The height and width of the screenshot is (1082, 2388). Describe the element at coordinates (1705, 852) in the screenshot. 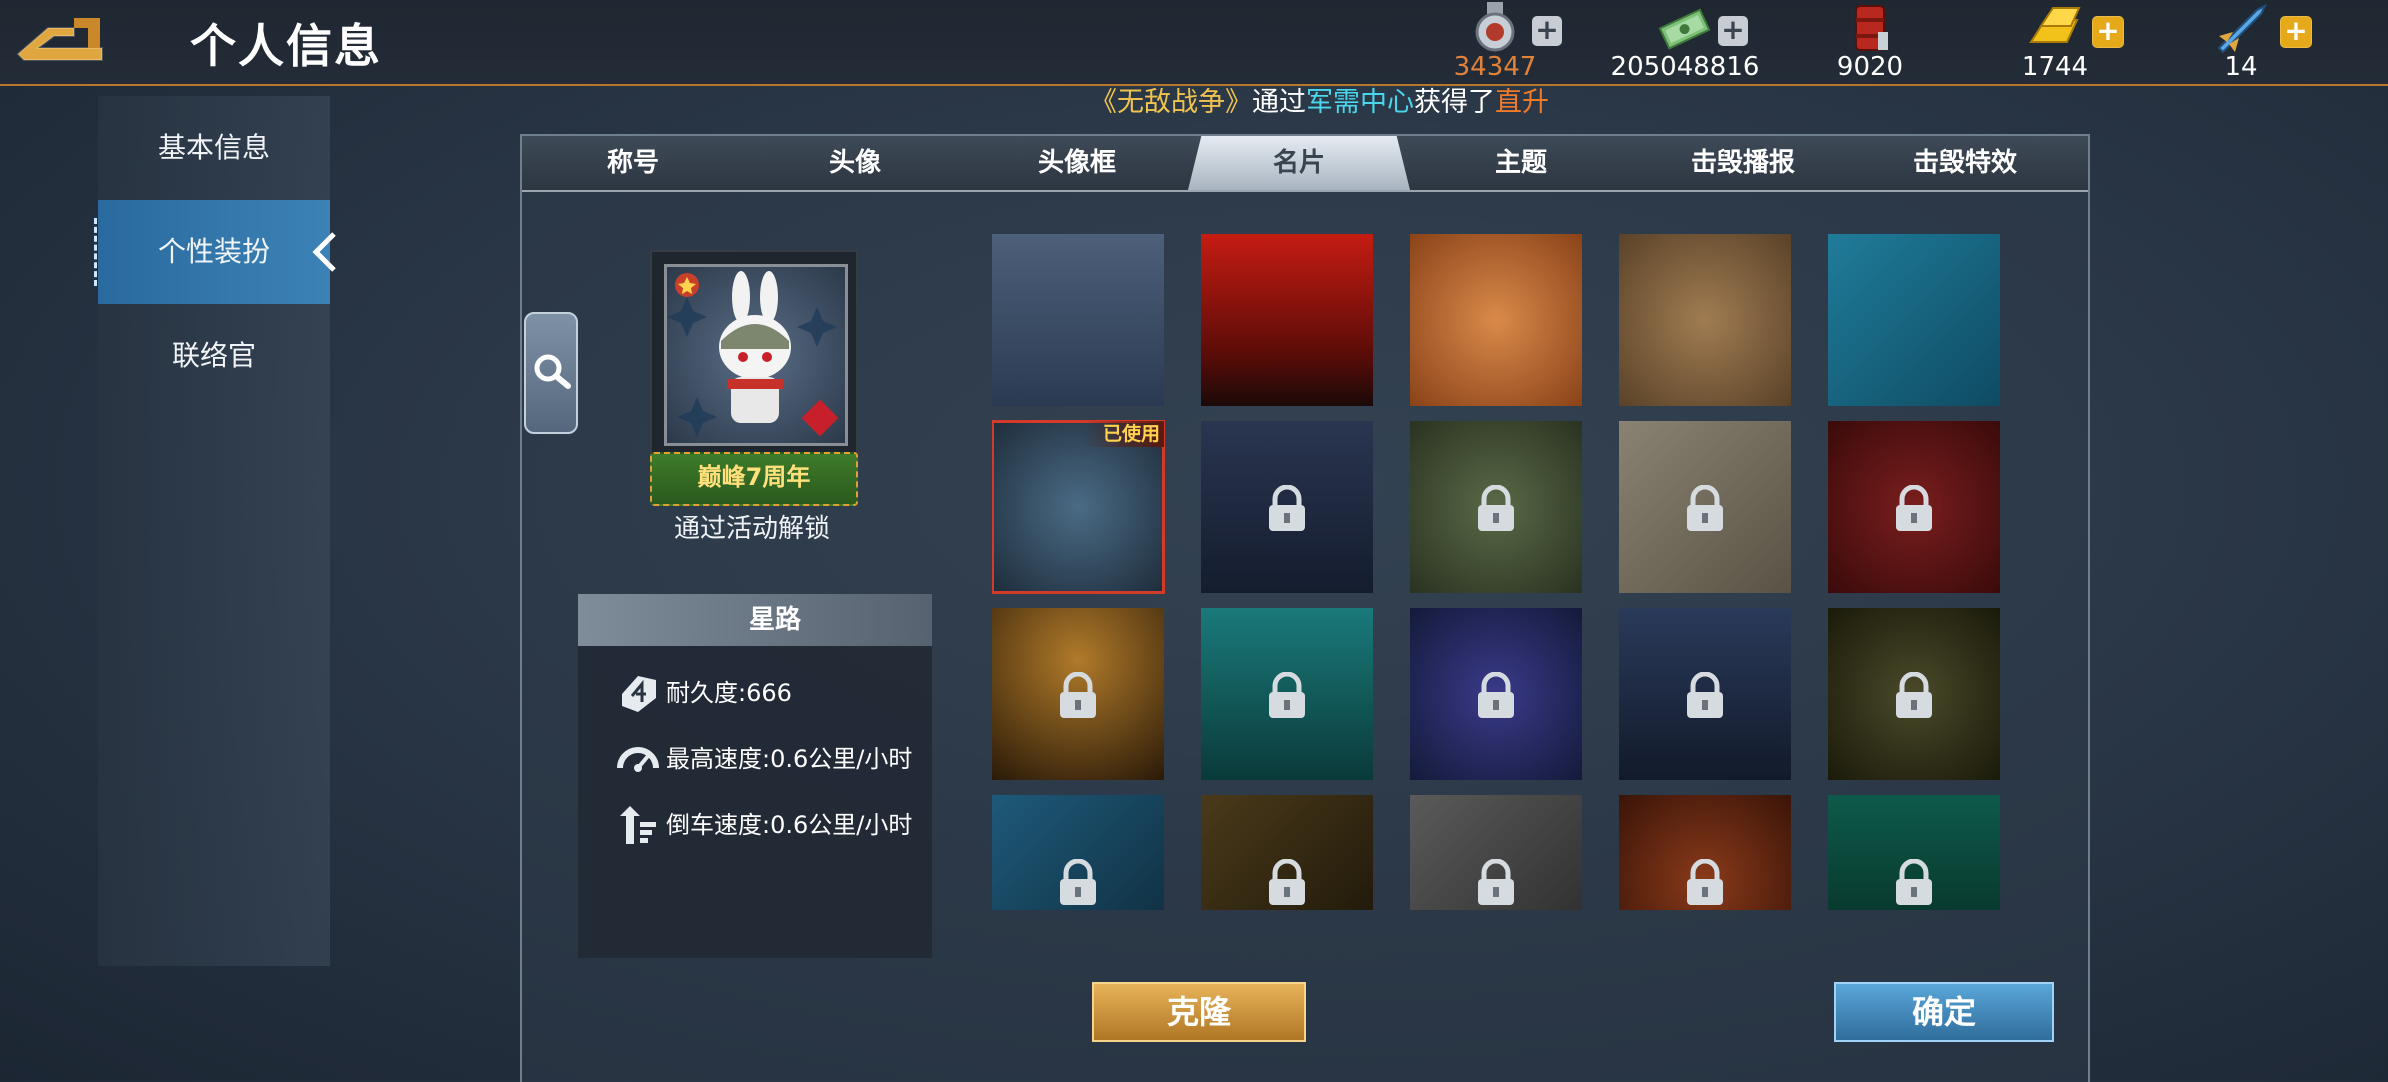

I see `name-card-tribal-swirl` at that location.